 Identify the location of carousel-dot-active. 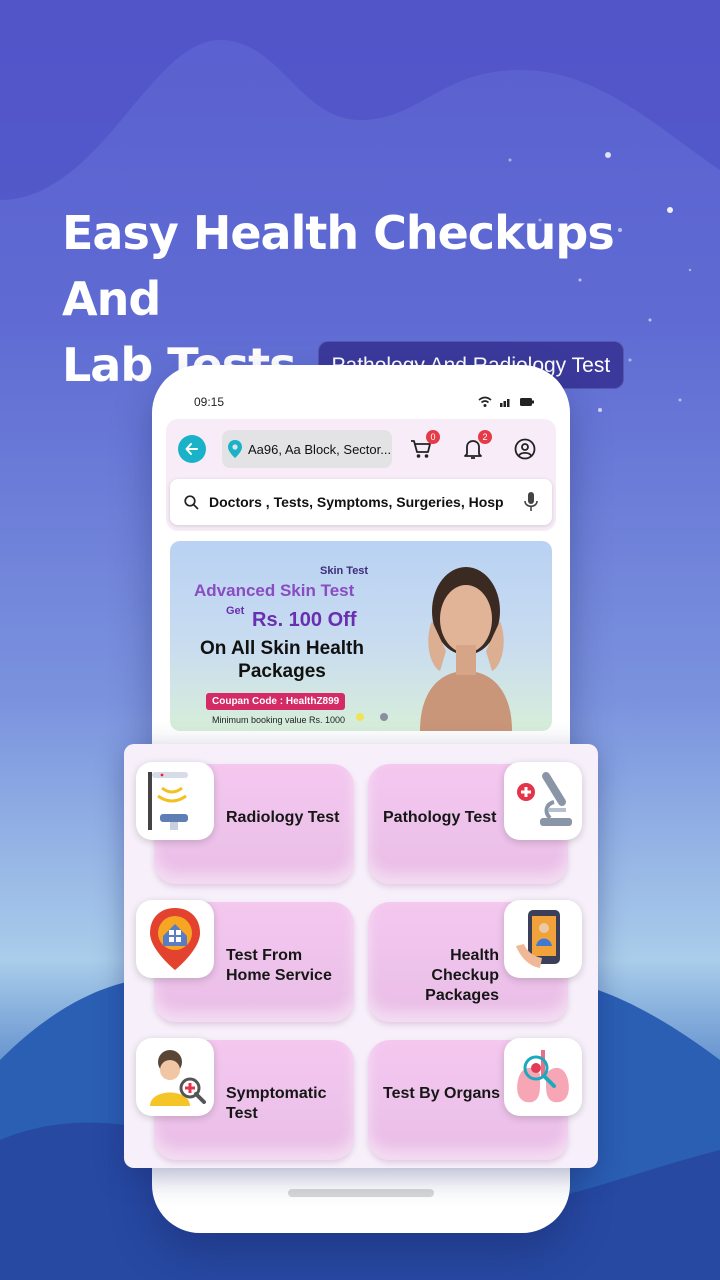
(360, 717).